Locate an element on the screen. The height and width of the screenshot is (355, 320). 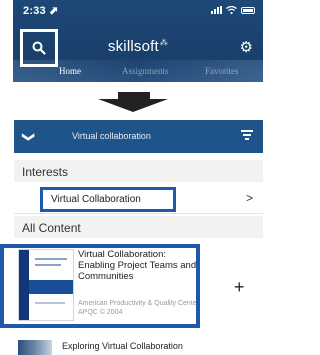
tab-bar: Home Assignments Favorites is located at coordinates (138, 73).